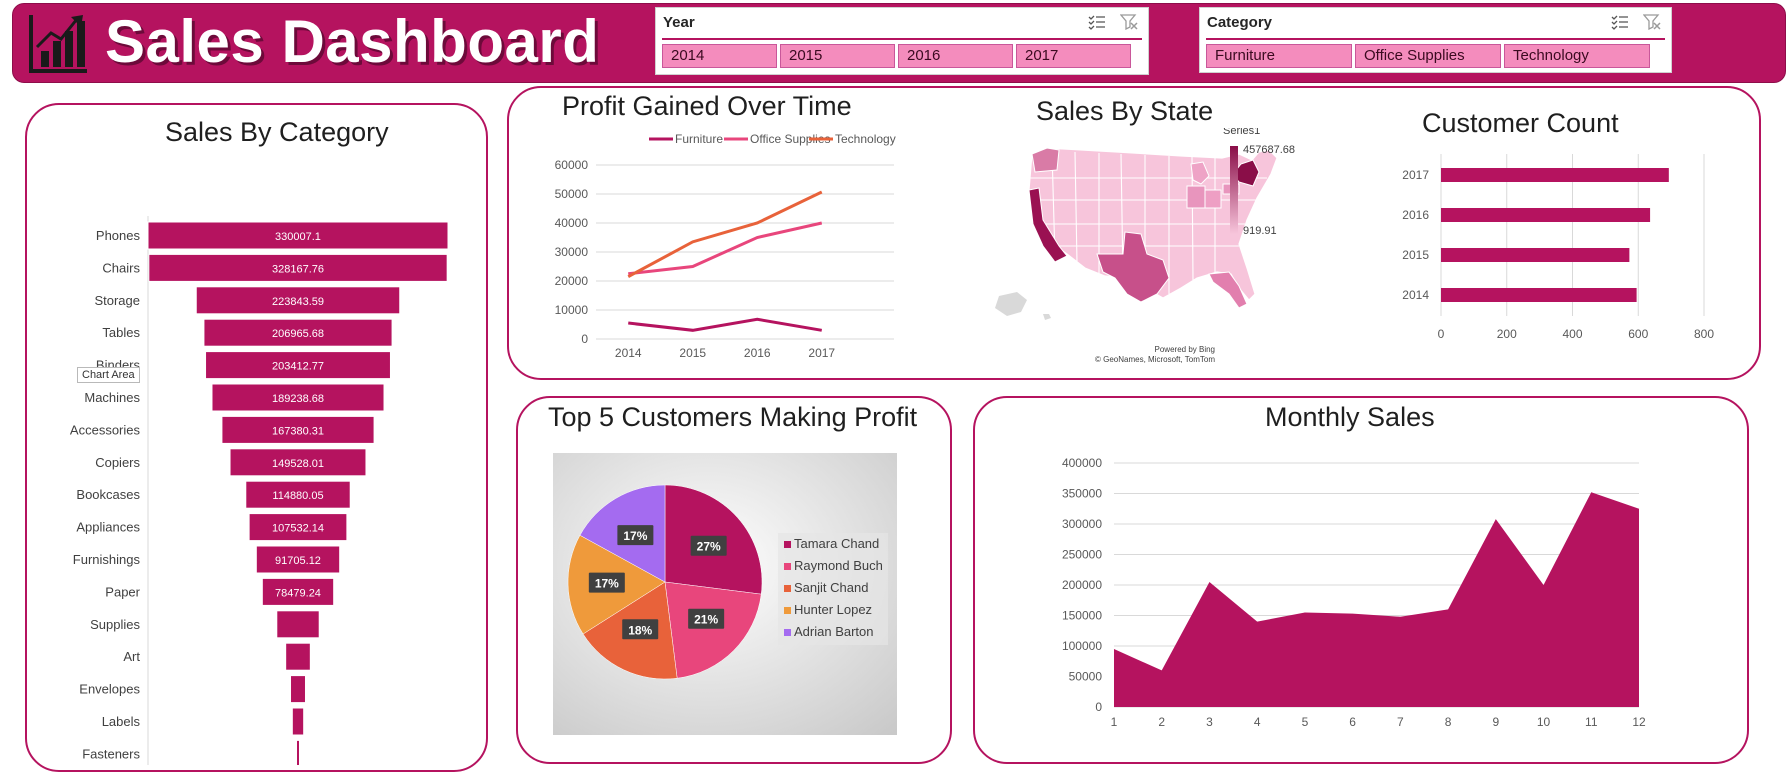 The width and height of the screenshot is (1791, 778). I want to click on sales-by-state-title: Sales By State, so click(1125, 111).